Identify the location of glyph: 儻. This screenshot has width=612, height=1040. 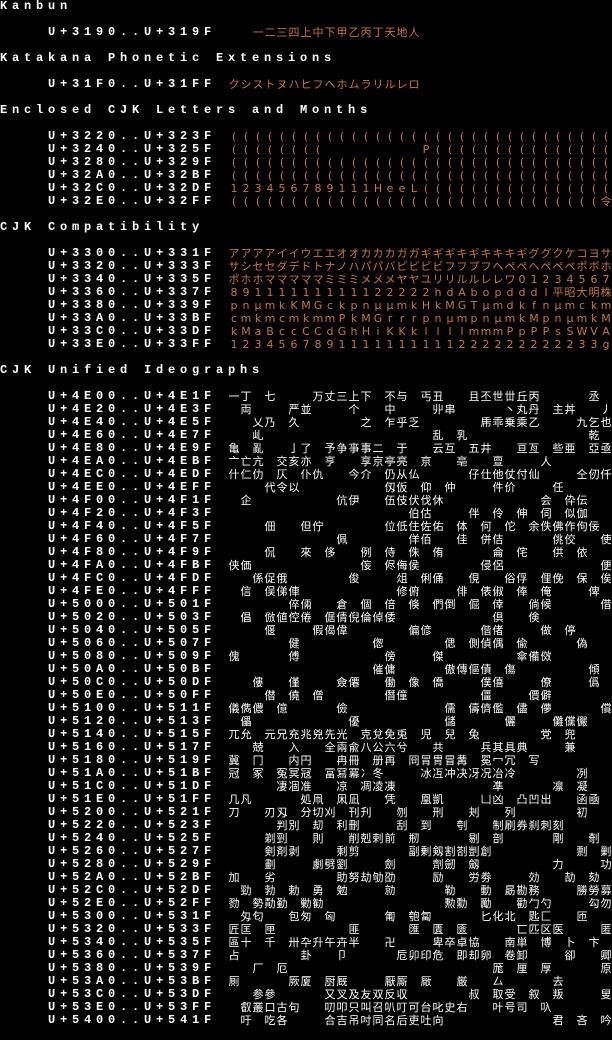
(570, 721).